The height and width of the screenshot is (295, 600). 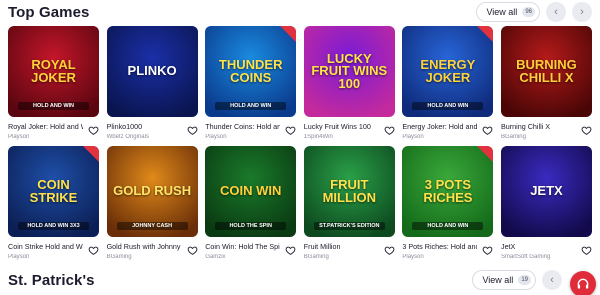 I want to click on game-thumbnail: Royal Joker Hold and Win, so click(x=53, y=71).